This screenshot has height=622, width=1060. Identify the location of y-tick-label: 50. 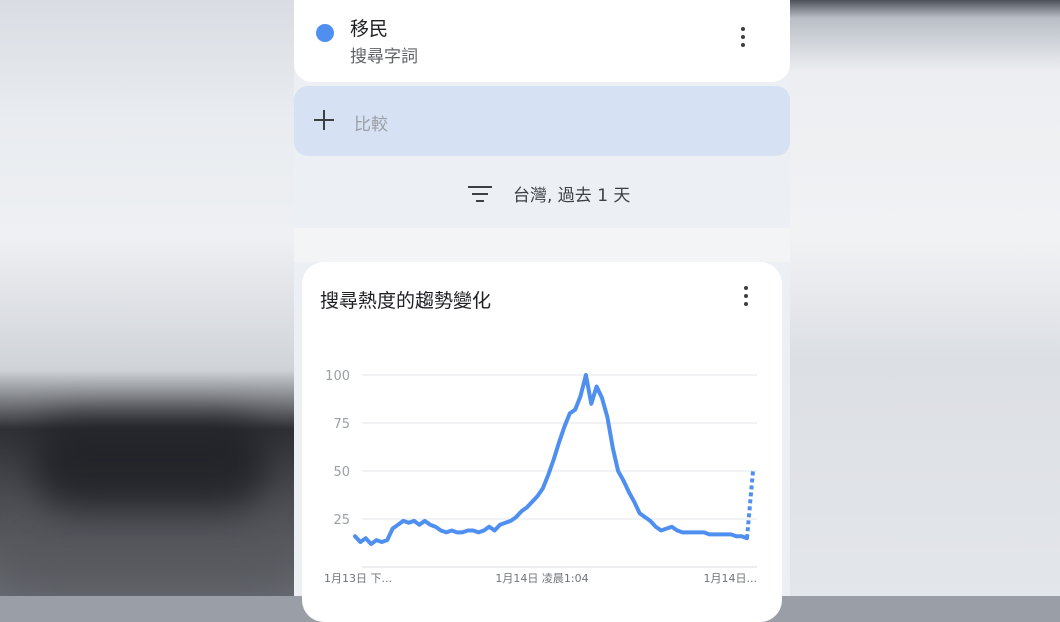
(341, 472).